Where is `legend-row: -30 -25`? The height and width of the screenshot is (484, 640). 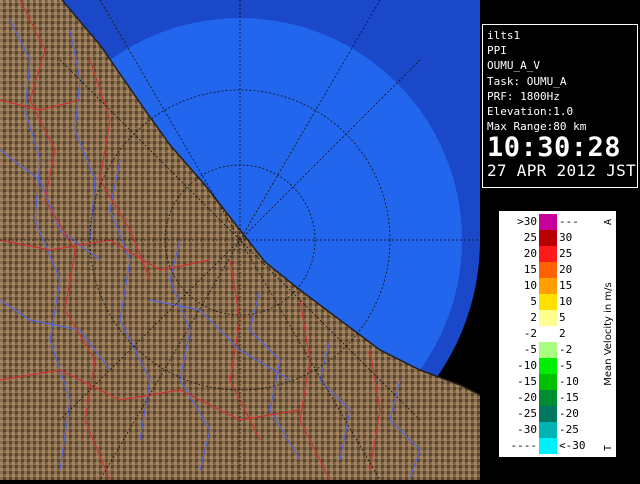
legend-row: -30 -25 is located at coordinates (549, 430).